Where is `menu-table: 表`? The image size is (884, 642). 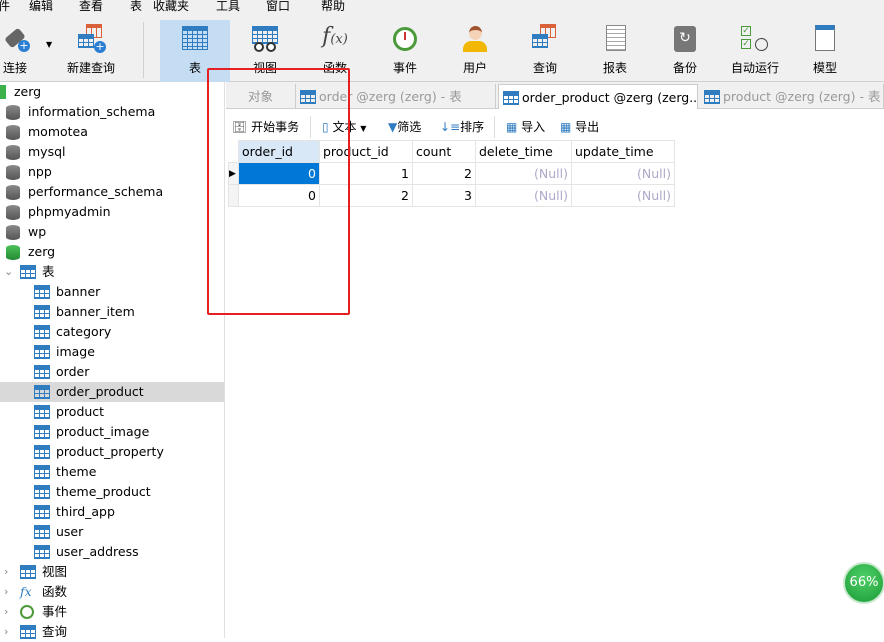 menu-table: 表 is located at coordinates (136, 7).